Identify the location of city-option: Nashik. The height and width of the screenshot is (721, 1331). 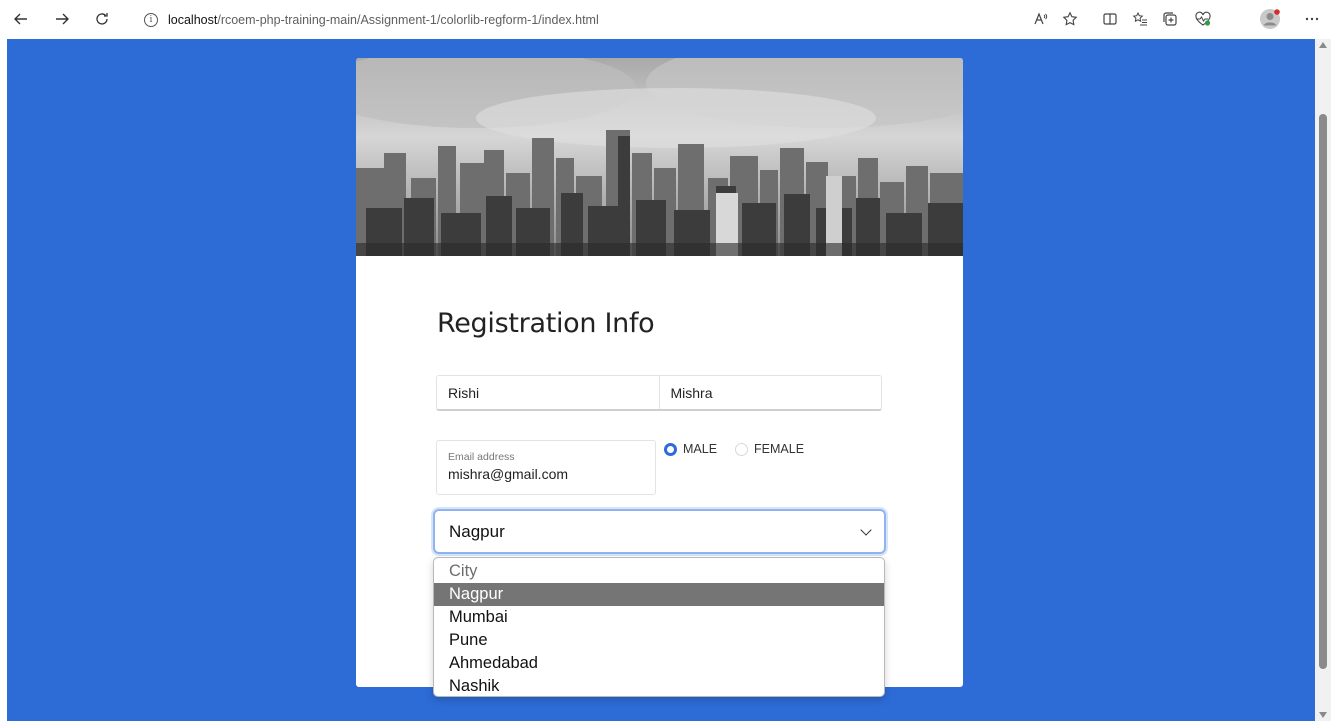
(659, 685).